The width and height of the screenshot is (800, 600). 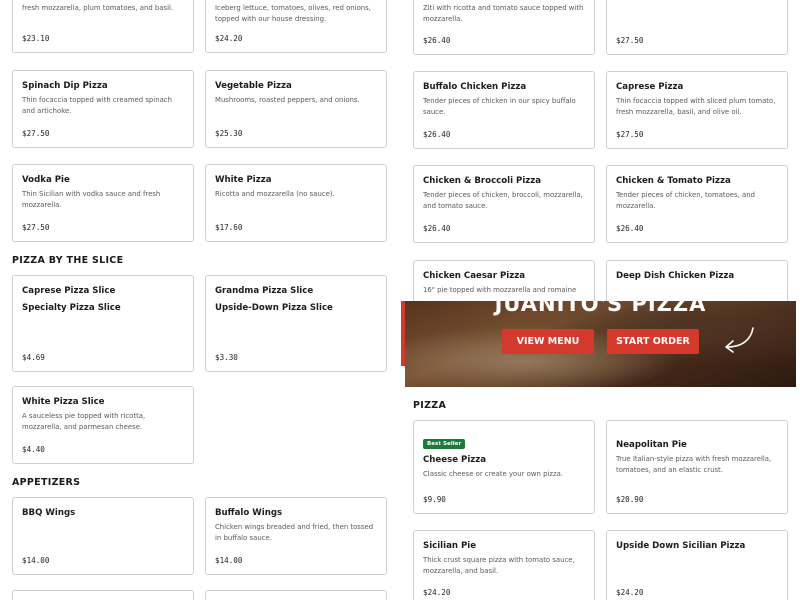 I want to click on item-price: $4.40, so click(x=33, y=449).